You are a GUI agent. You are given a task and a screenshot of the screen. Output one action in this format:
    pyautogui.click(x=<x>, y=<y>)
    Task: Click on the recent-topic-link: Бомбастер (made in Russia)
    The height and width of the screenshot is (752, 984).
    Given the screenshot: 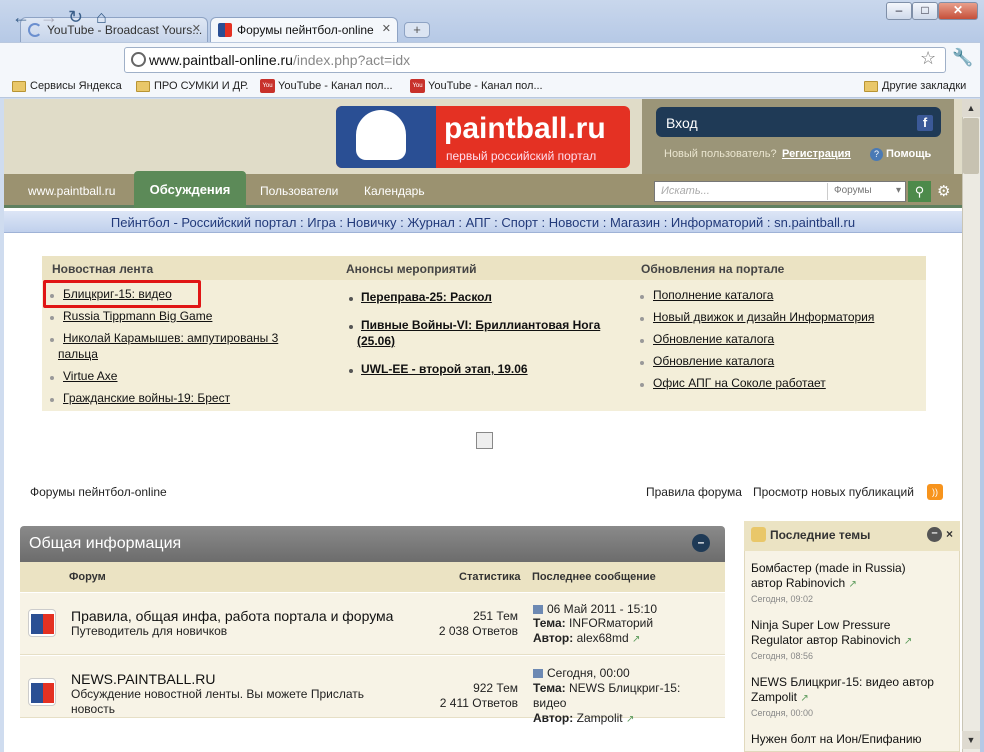 What is the action you would take?
    pyautogui.click(x=851, y=568)
    